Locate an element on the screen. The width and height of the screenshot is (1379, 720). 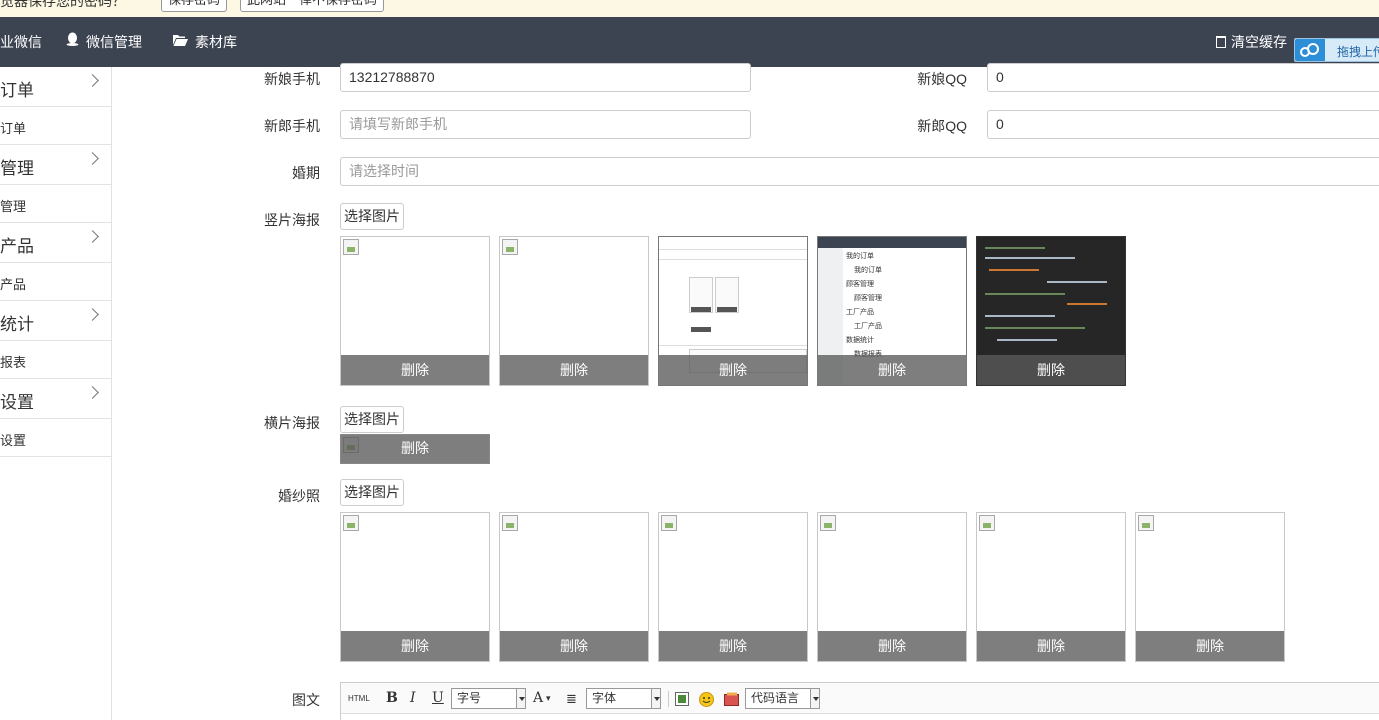
sidebar-item-my-orders: 我的订单 is located at coordinates (55, 126).